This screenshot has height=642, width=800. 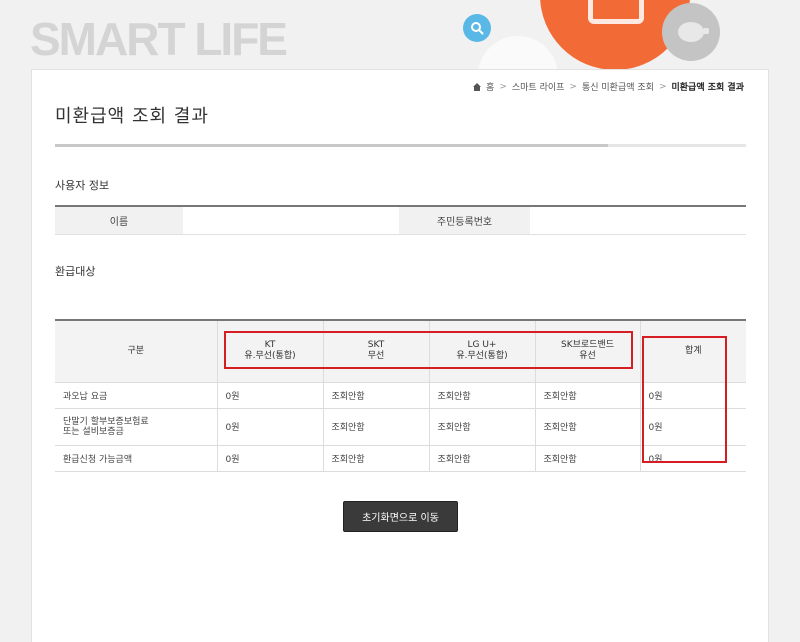 I want to click on progress-fill, so click(x=331, y=145).